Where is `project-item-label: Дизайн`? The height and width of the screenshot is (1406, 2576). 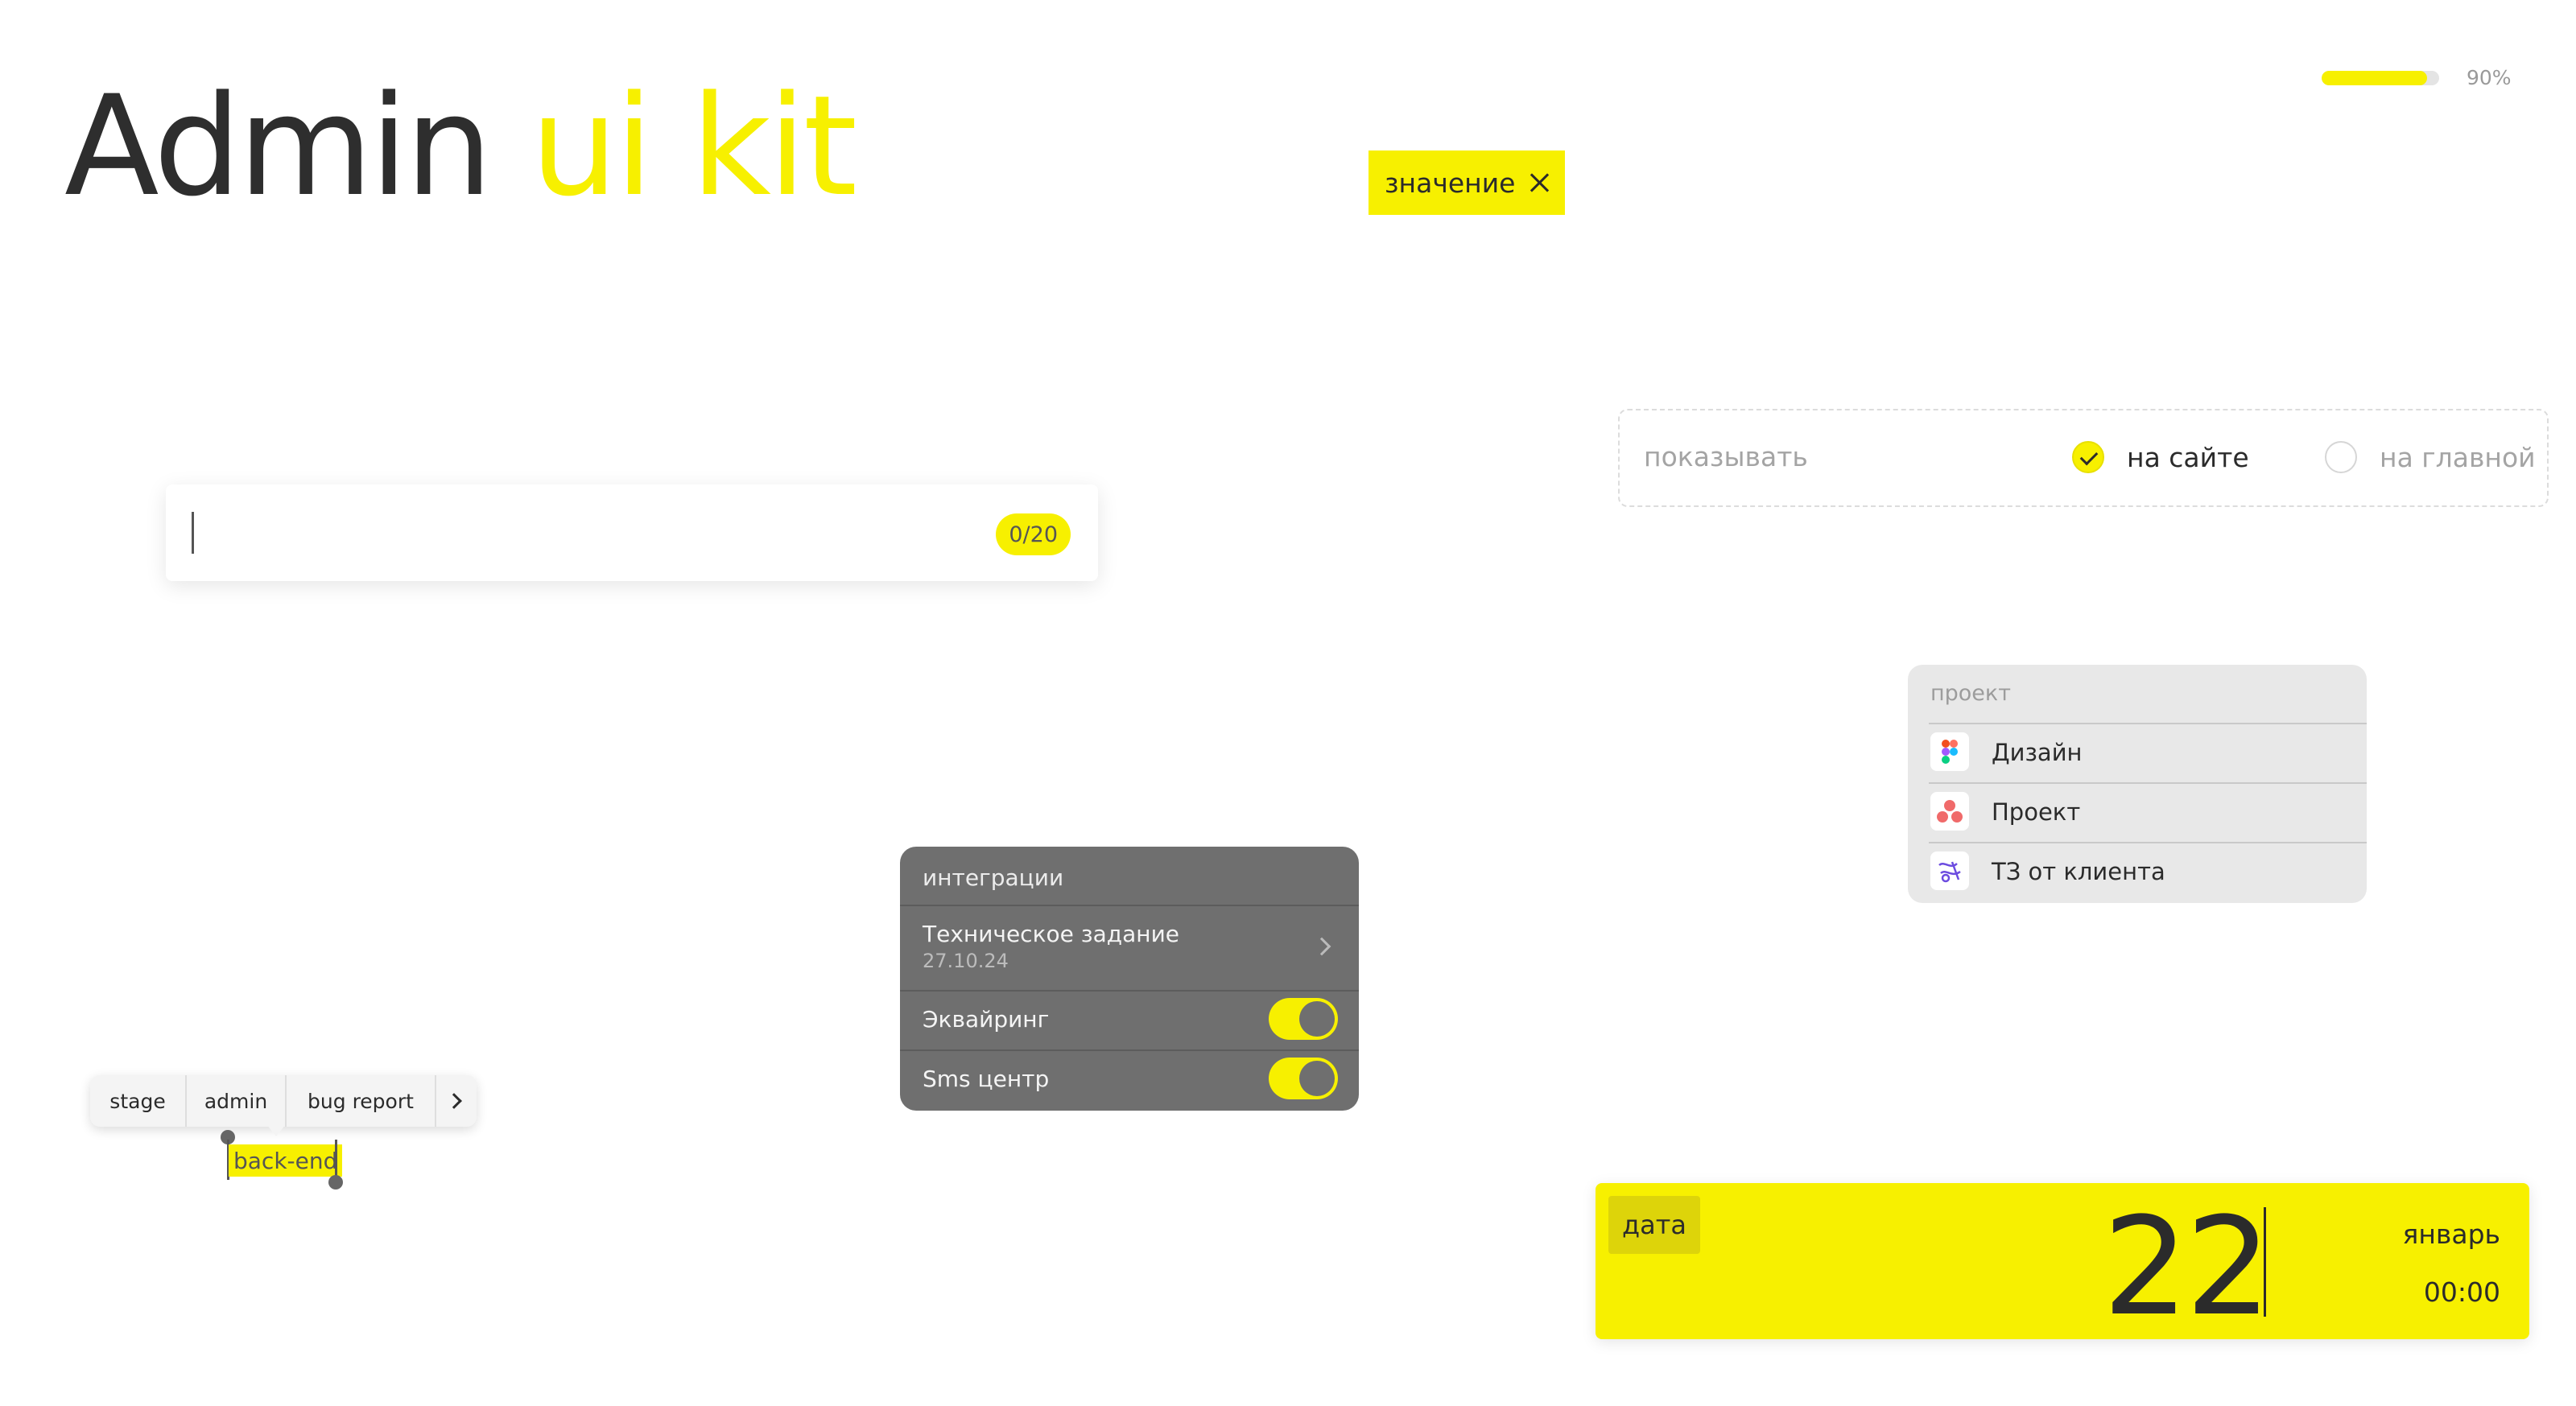 project-item-label: Дизайн is located at coordinates (2037, 752).